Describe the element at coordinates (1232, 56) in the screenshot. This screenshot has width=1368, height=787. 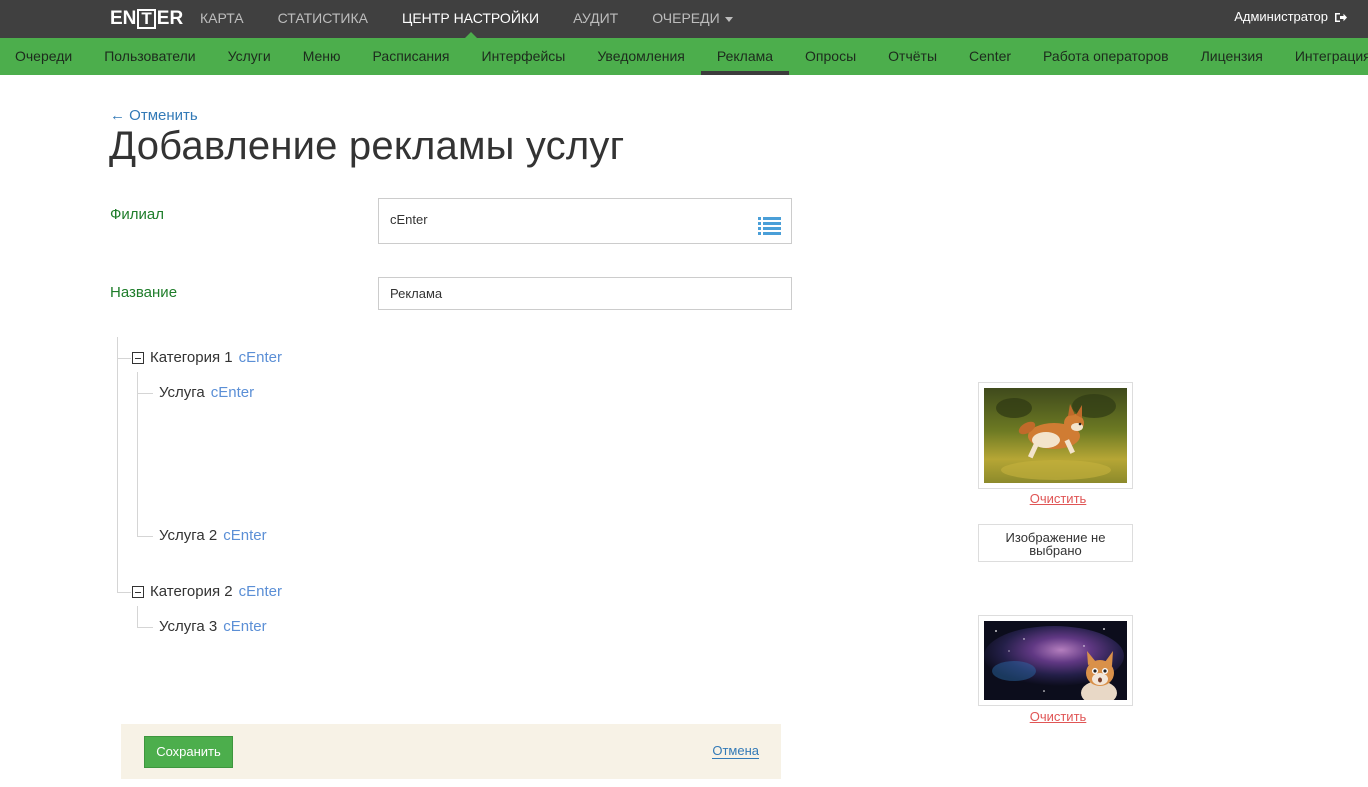
I see `subnav-license: Лицензия` at that location.